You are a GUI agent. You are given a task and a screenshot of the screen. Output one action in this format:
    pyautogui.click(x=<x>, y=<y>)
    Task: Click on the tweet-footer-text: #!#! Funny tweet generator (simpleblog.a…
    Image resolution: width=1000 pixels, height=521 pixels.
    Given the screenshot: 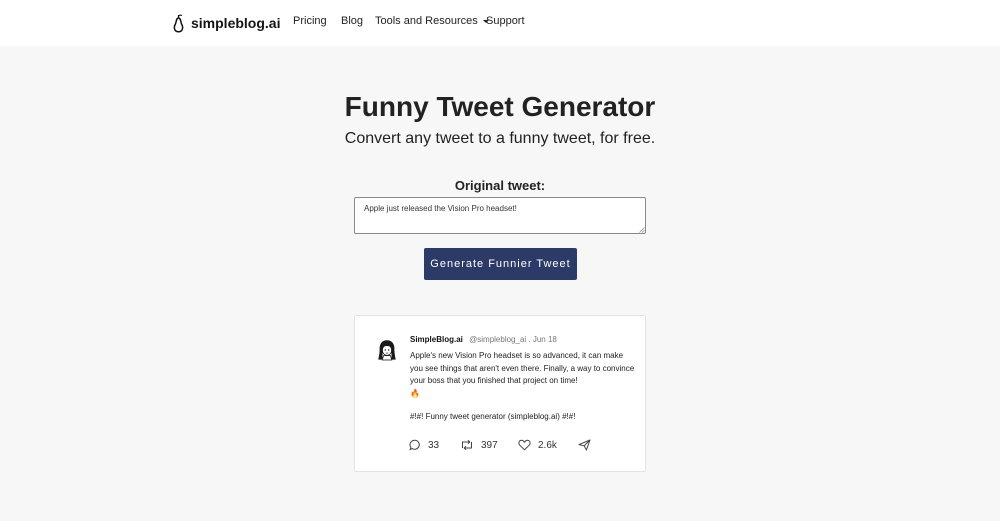 What is the action you would take?
    pyautogui.click(x=493, y=416)
    